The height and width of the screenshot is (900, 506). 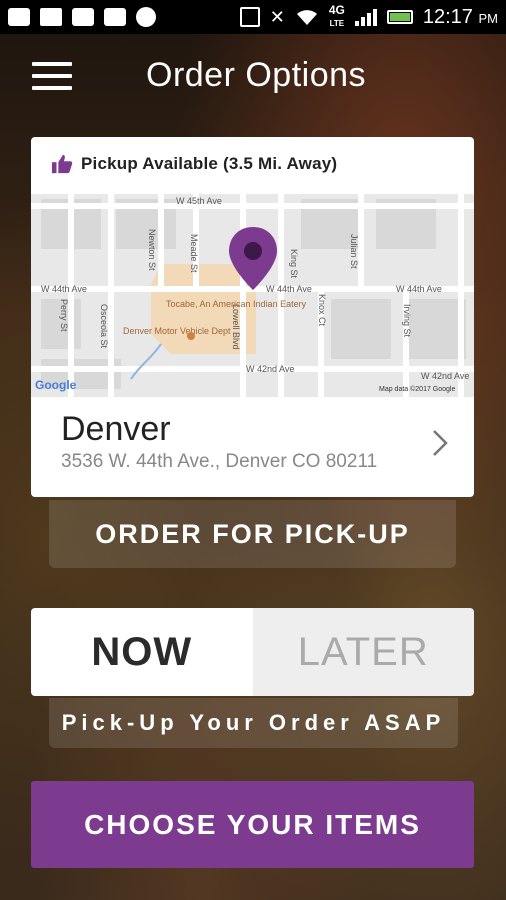 What do you see at coordinates (52, 76) in the screenshot?
I see `hamburger-menu-icon` at bounding box center [52, 76].